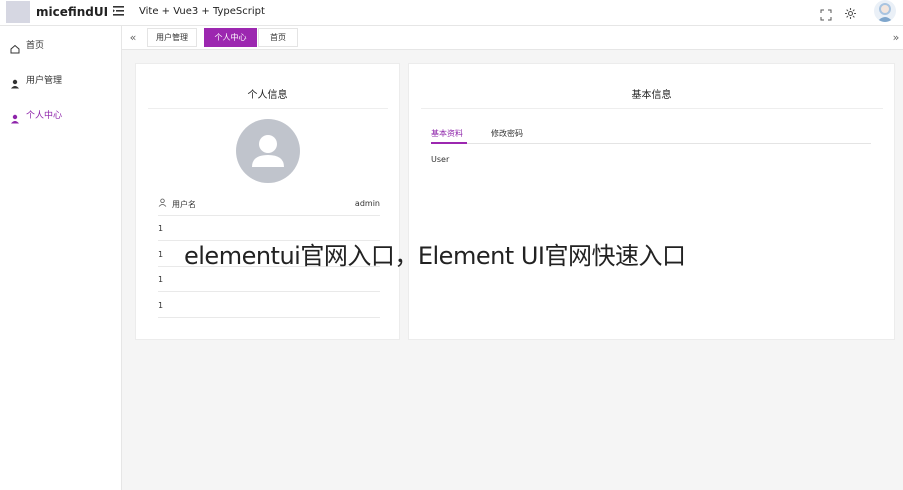  Describe the element at coordinates (15, 46) in the screenshot. I see `home-icon` at that location.